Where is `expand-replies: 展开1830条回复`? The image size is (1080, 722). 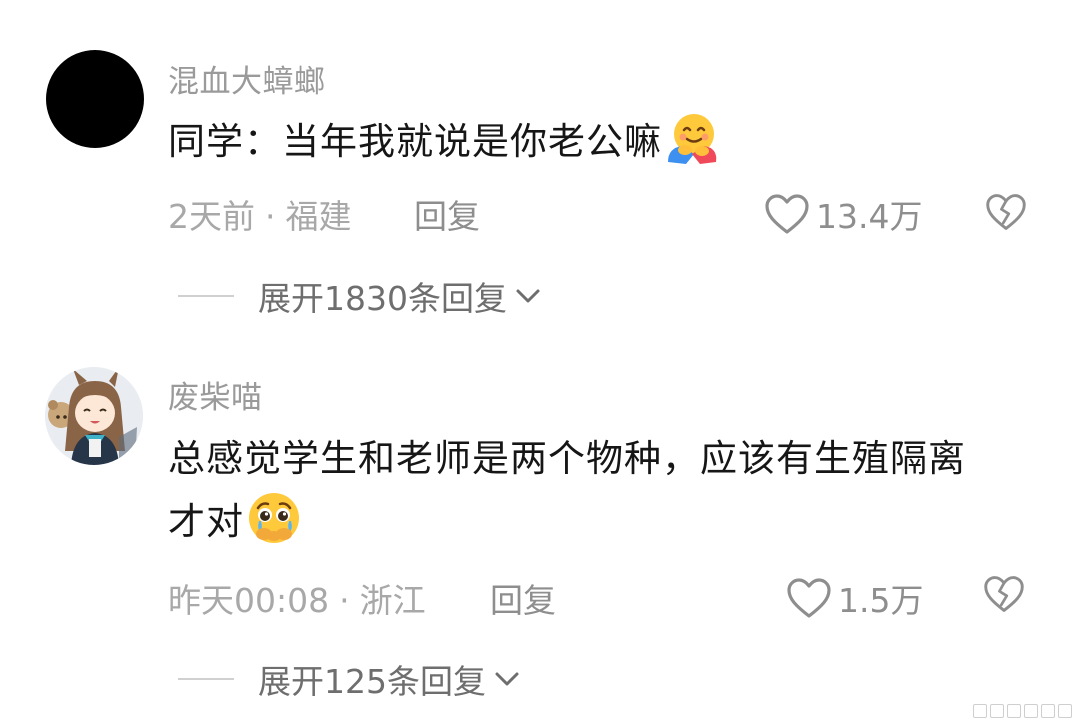 expand-replies: 展开1830条回复 is located at coordinates (359, 296).